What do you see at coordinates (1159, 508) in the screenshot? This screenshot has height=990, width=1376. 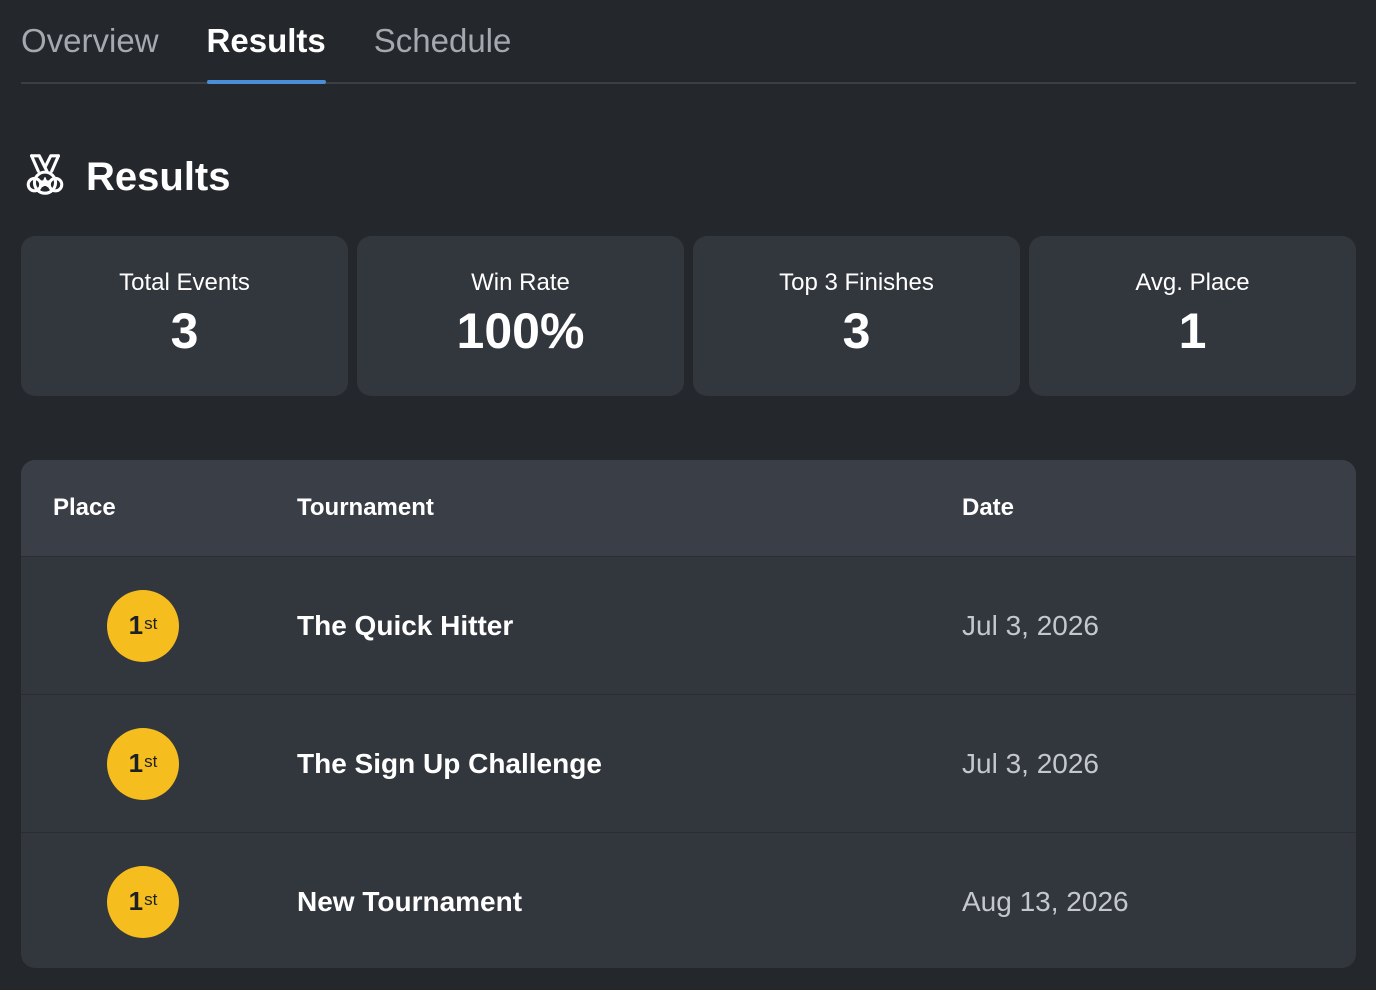 I see `column-header-date: Date` at bounding box center [1159, 508].